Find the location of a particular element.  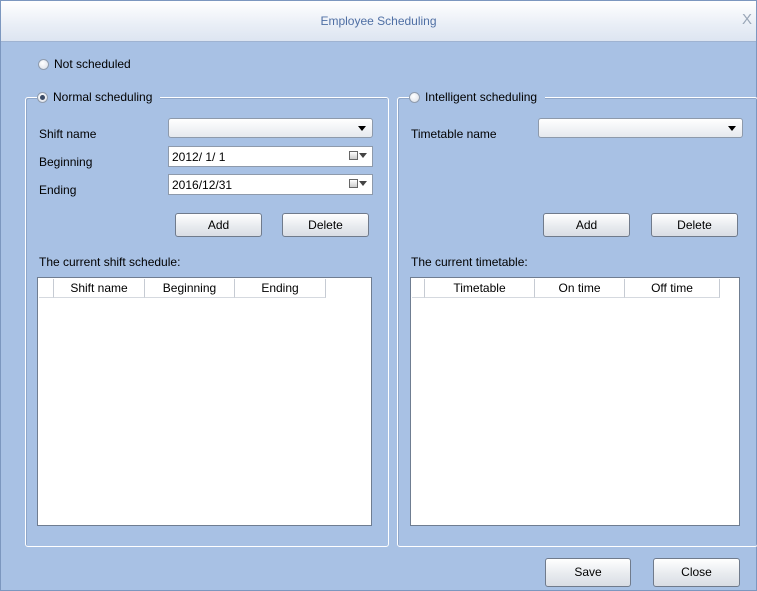

shift-name-dropdown is located at coordinates (270, 128).